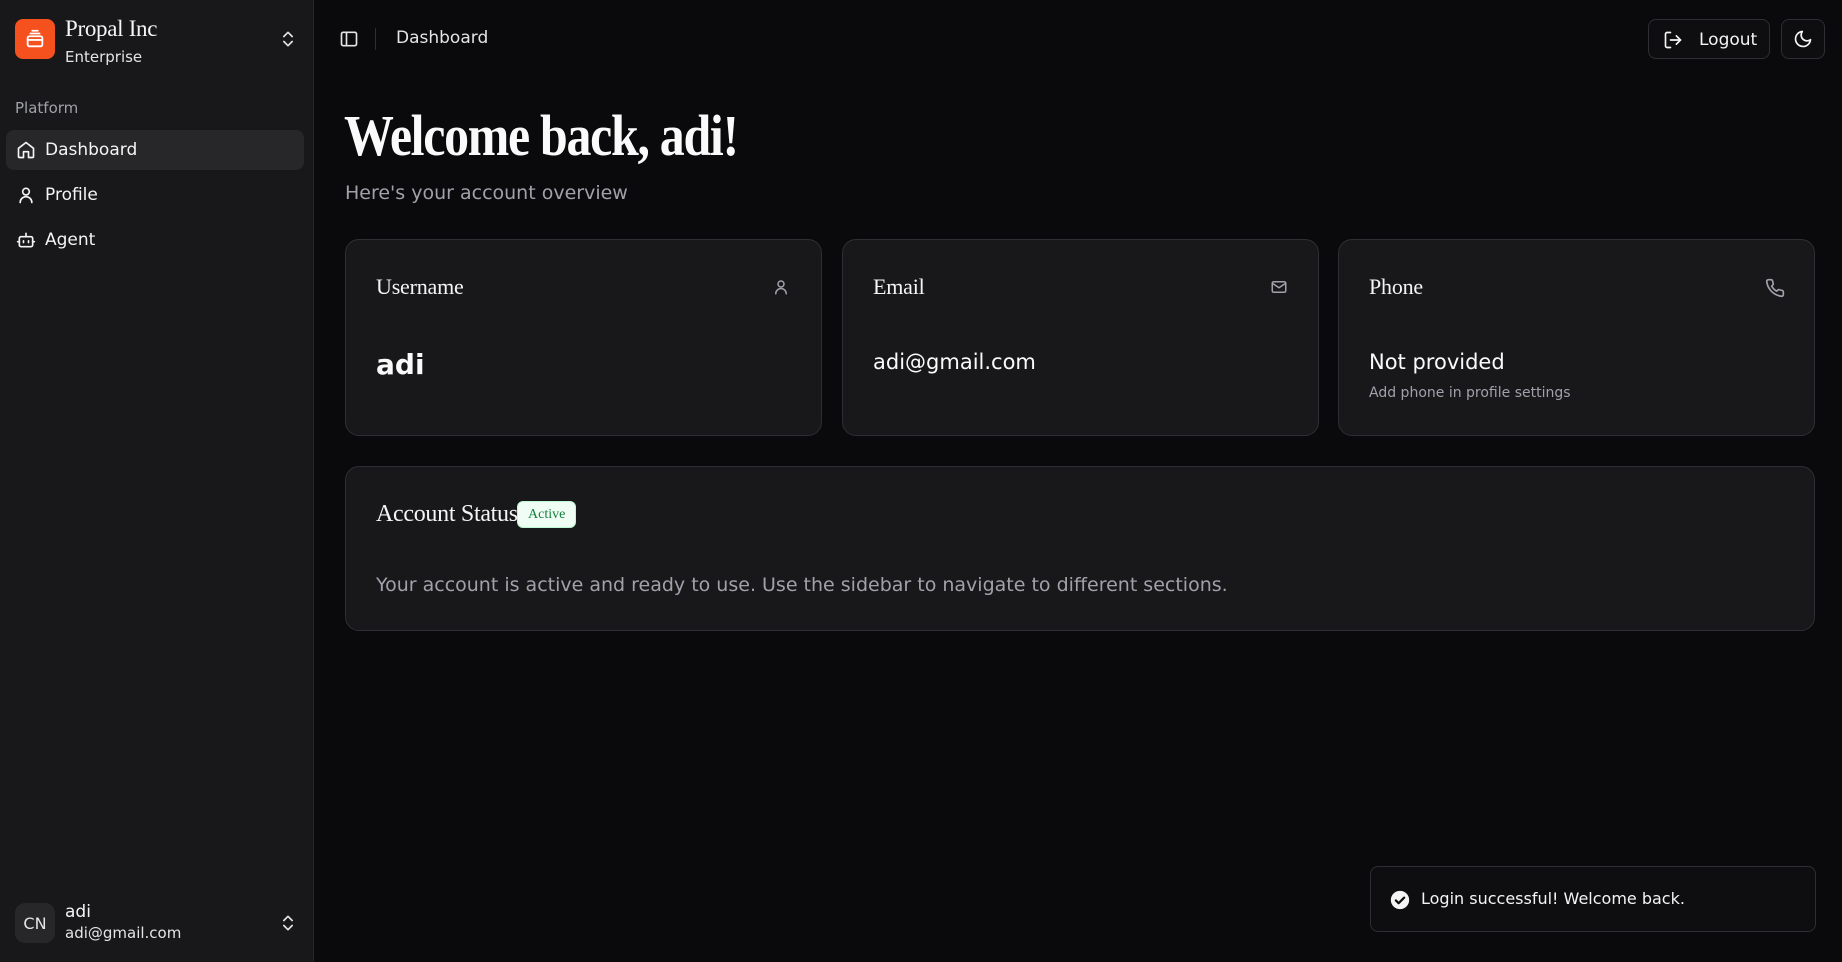 This screenshot has width=1842, height=962. I want to click on card-title: Username, so click(420, 286).